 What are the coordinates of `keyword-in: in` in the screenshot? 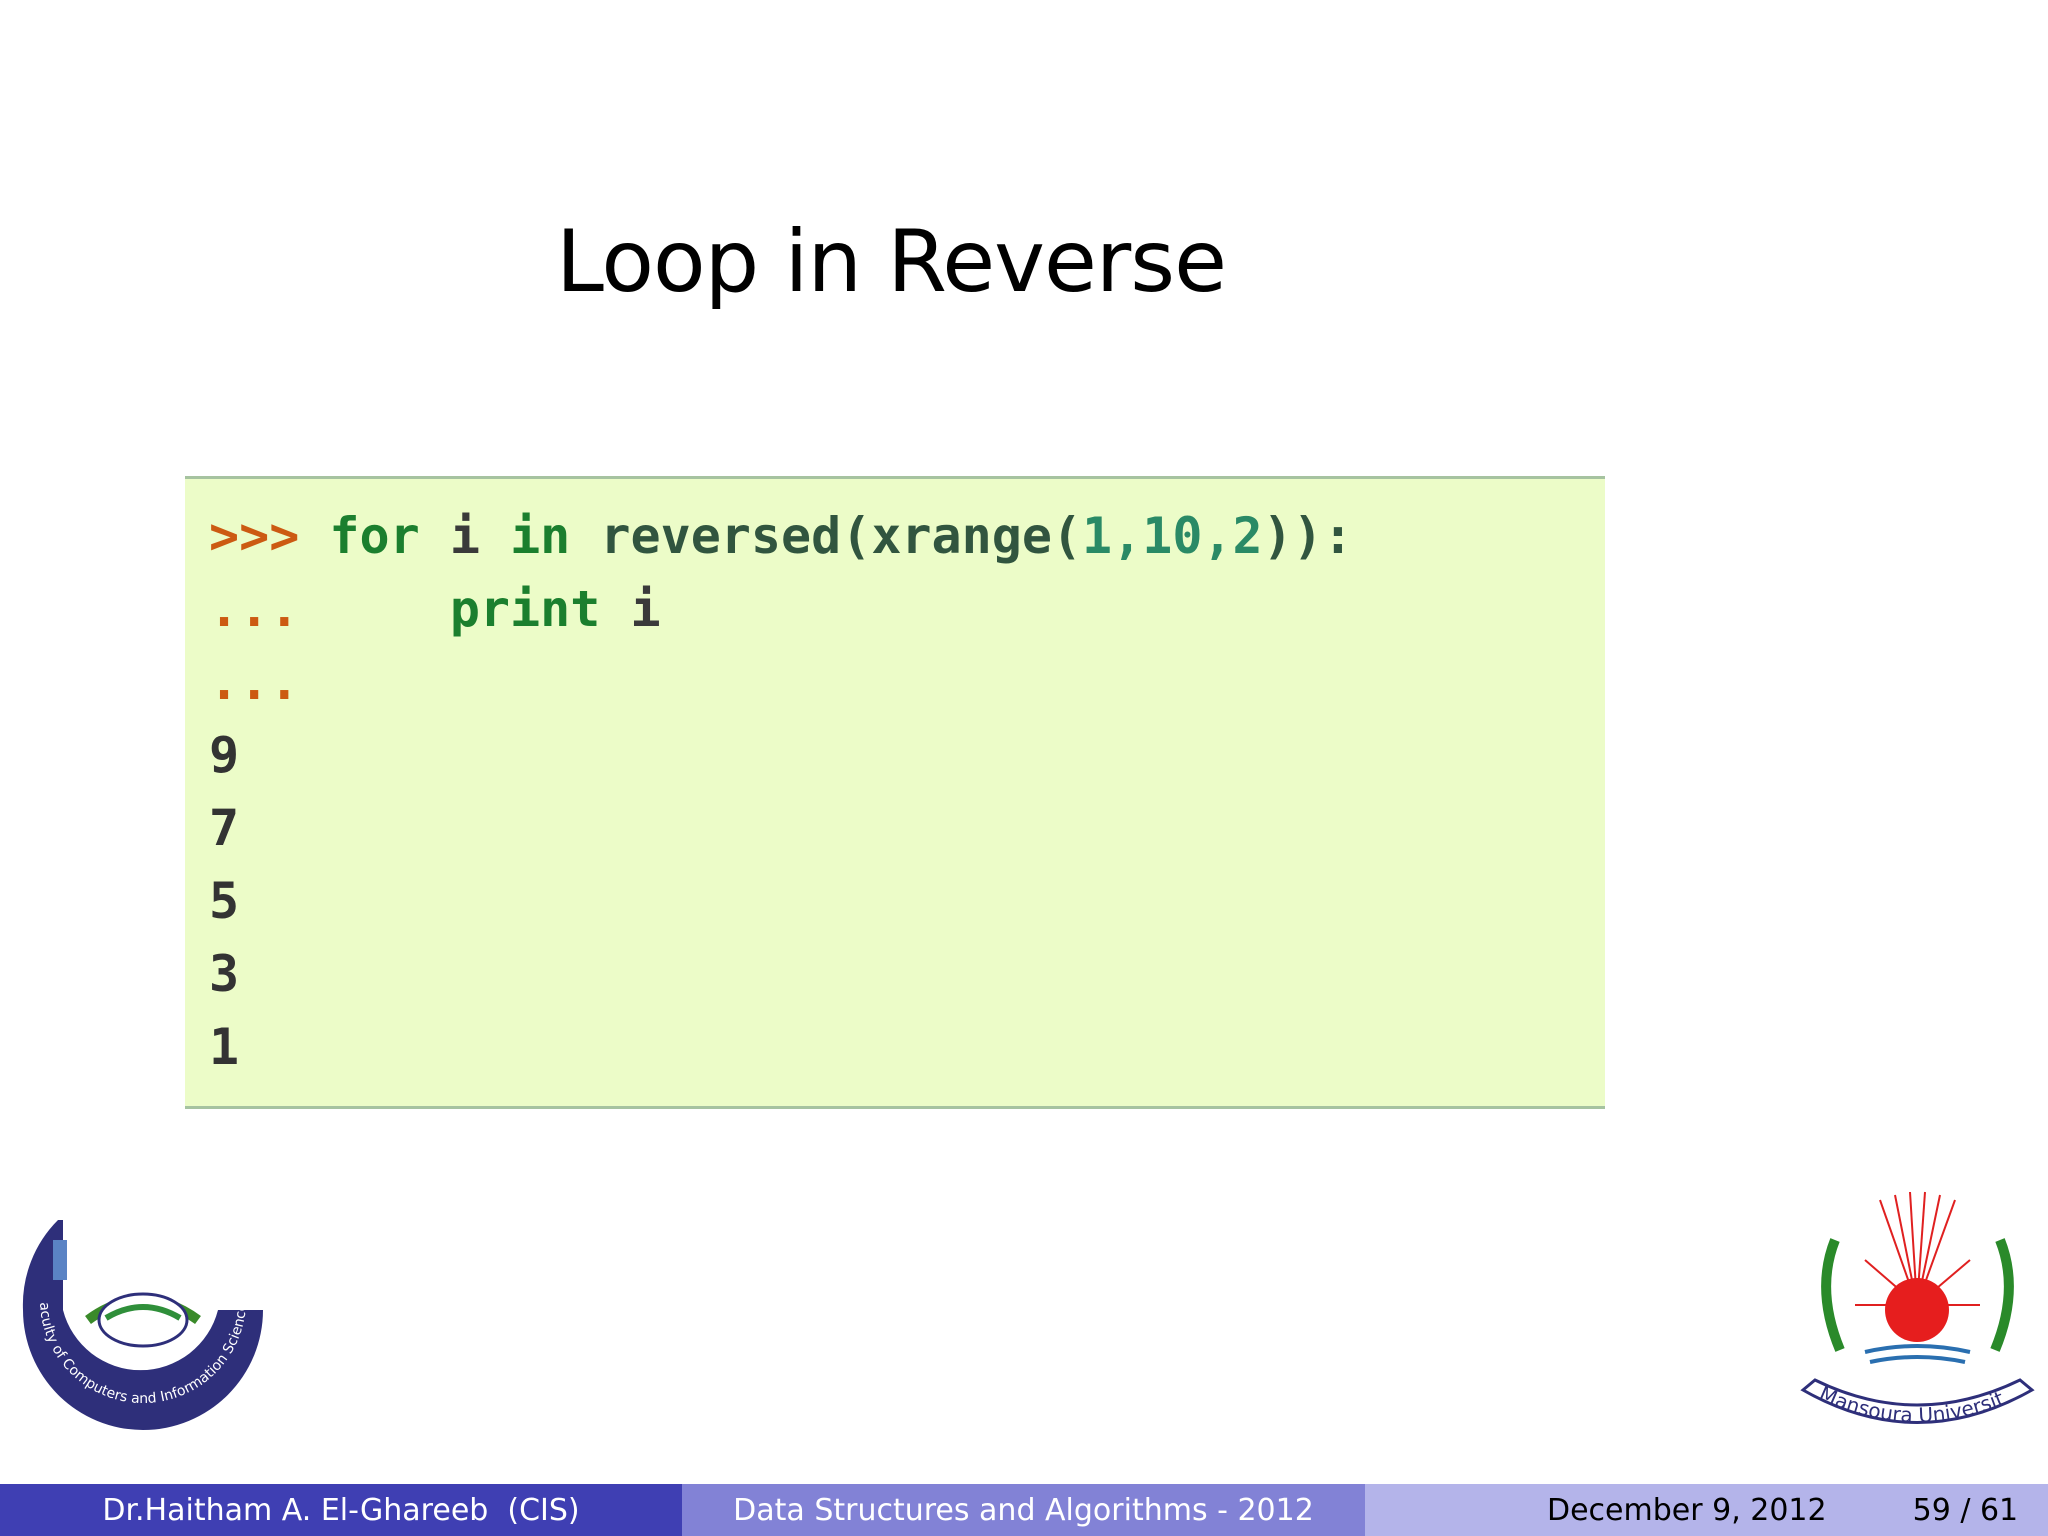 It's located at (540, 536).